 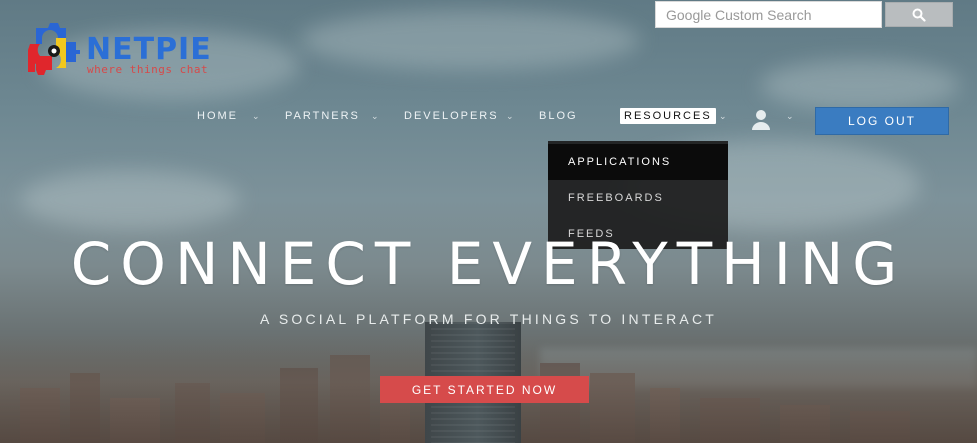 What do you see at coordinates (488, 264) in the screenshot?
I see `hero-headline: CONNECT EVERYTHING` at bounding box center [488, 264].